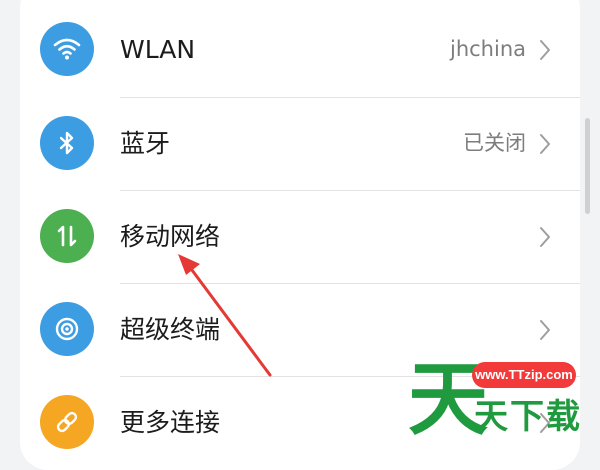 This screenshot has width=600, height=470. What do you see at coordinates (487, 49) in the screenshot?
I see `settings-row-value: jhchina` at bounding box center [487, 49].